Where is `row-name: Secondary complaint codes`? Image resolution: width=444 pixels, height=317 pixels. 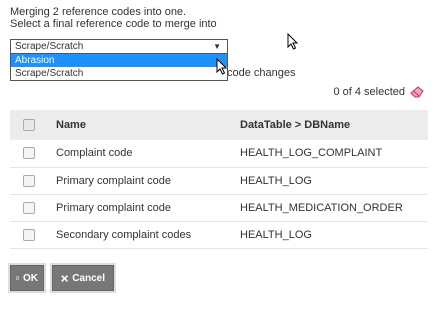
row-name: Secondary complaint codes is located at coordinates (124, 234).